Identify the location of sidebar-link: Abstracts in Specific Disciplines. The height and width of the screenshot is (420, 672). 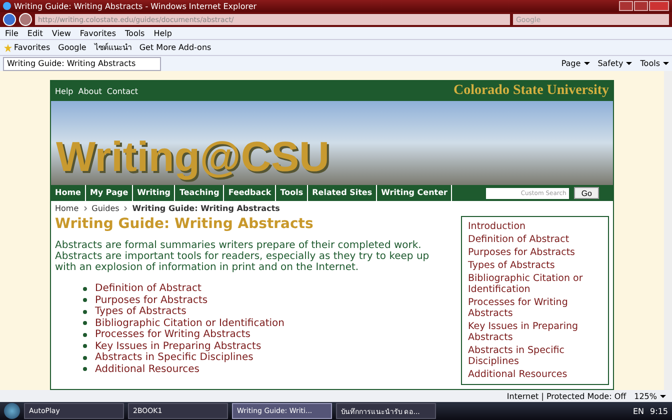
(535, 356).